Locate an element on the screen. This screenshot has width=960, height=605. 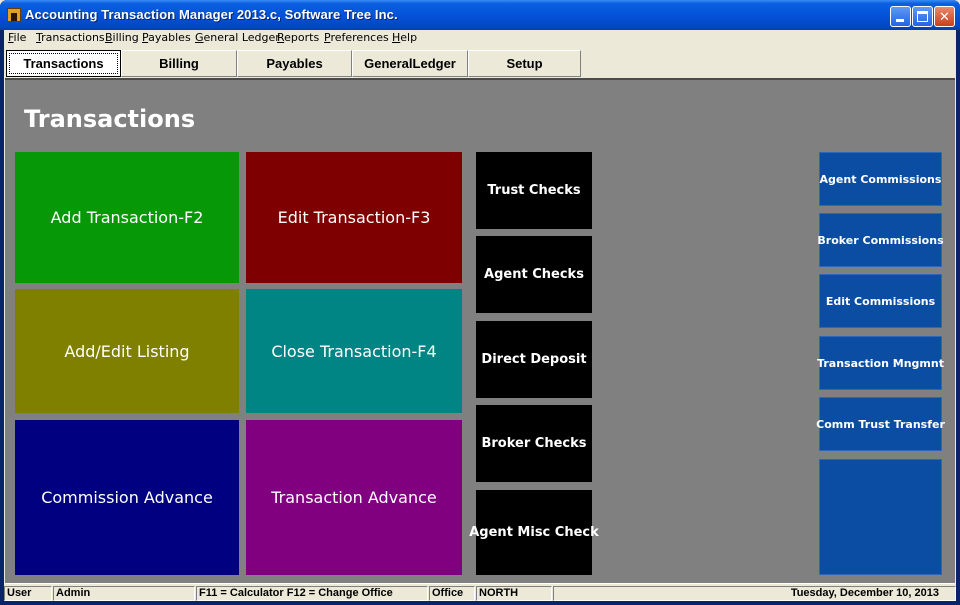
broker-checks-button: Broker Checks is located at coordinates (534, 443).